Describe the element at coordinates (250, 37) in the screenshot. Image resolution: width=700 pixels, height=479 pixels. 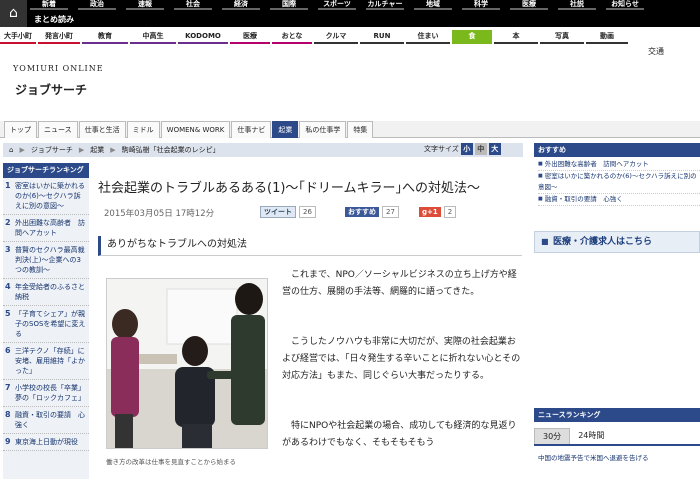
I see `category-nav-item: 医療` at that location.